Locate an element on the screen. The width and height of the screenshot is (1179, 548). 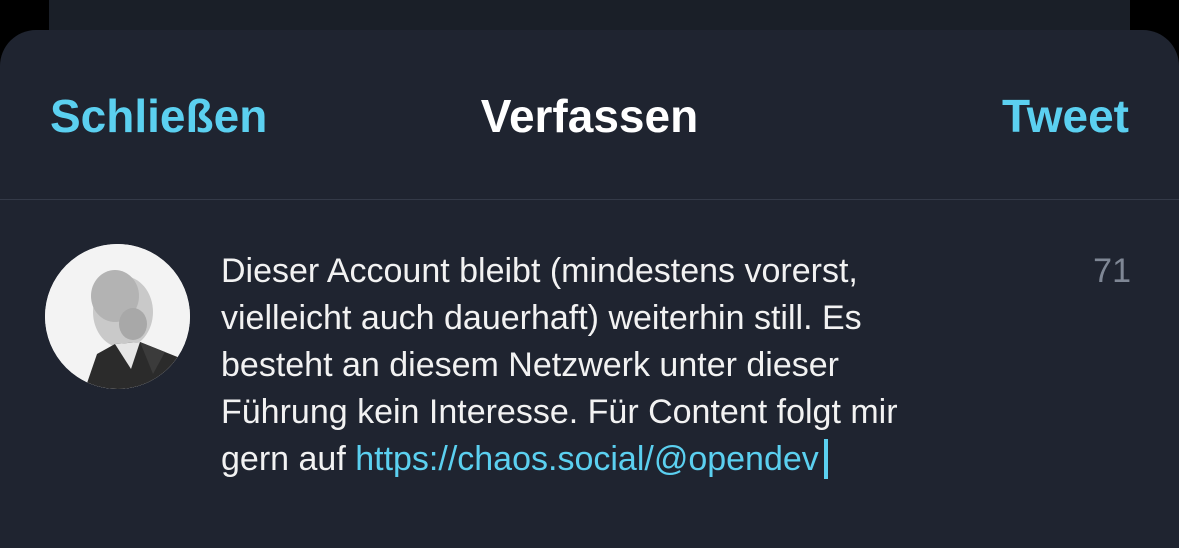
tweet-button: Tweet is located at coordinates (1065, 116).